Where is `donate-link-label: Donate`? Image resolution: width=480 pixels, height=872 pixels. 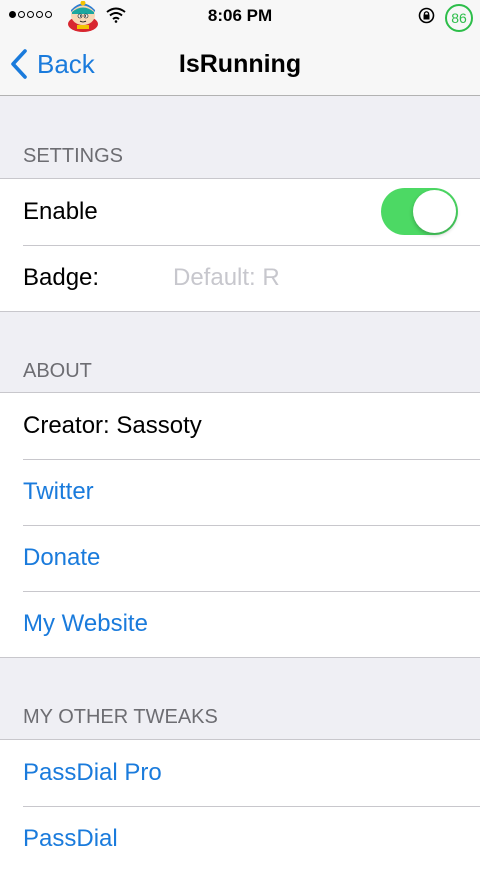
donate-link-label: Donate is located at coordinates (62, 557).